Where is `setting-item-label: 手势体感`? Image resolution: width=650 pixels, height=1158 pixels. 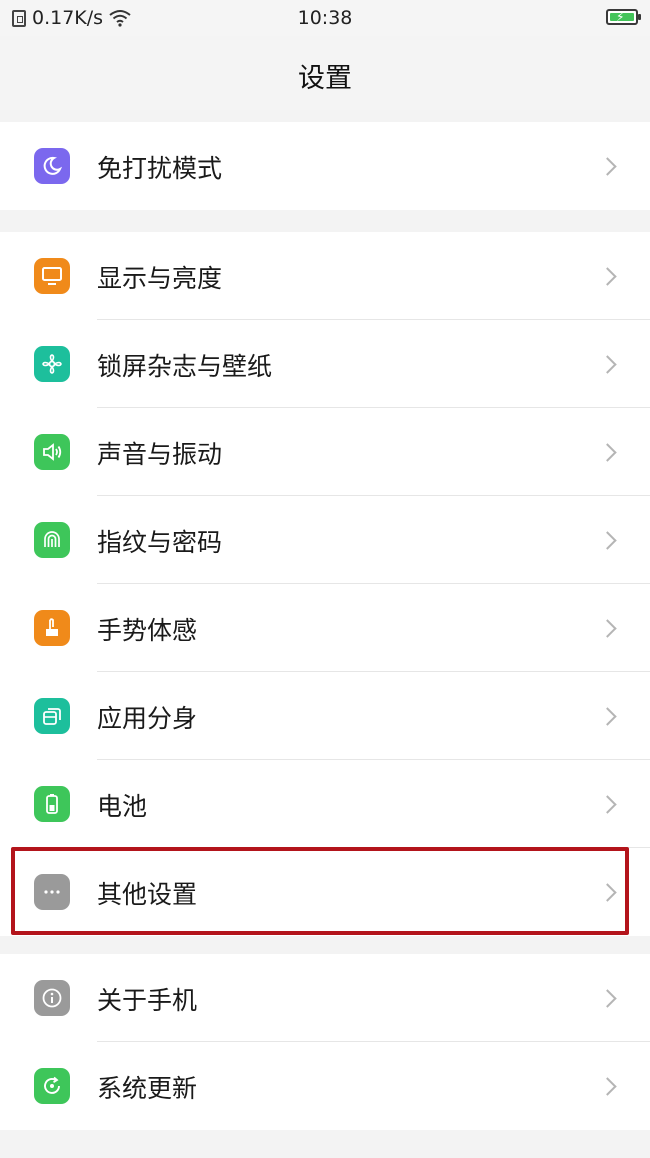
setting-item-label: 手势体感 is located at coordinates (147, 630).